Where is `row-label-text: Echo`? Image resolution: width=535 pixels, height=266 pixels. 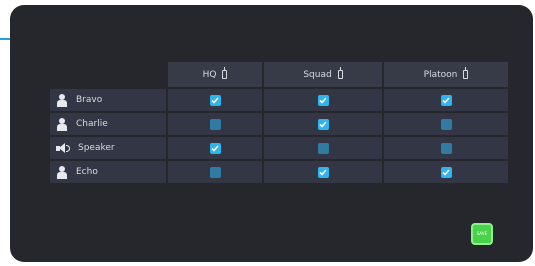 row-label-text: Echo is located at coordinates (87, 172).